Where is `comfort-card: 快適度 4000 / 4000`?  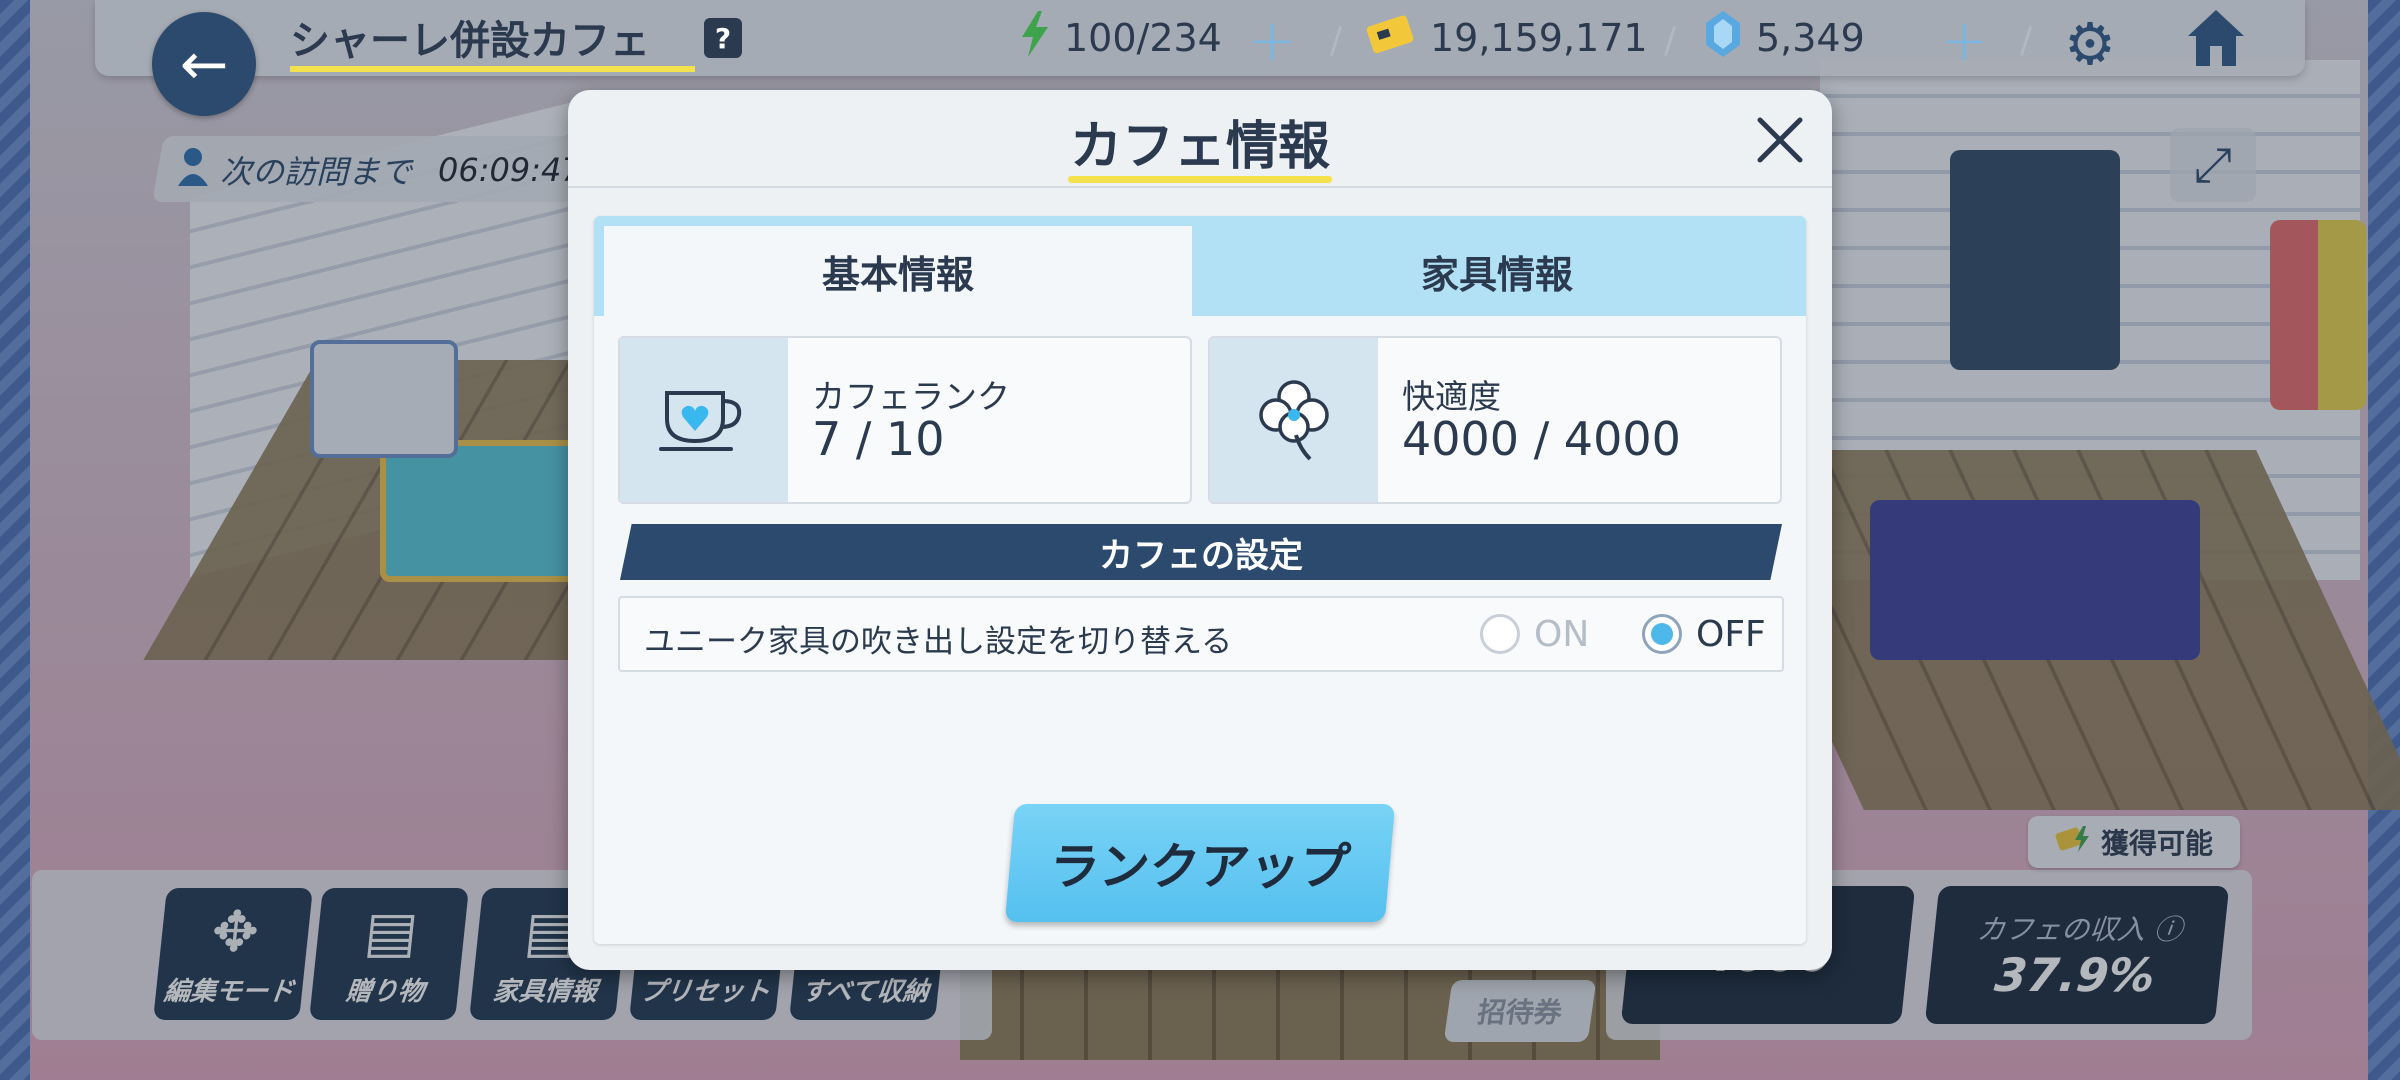 comfort-card: 快適度 4000 / 4000 is located at coordinates (1495, 420).